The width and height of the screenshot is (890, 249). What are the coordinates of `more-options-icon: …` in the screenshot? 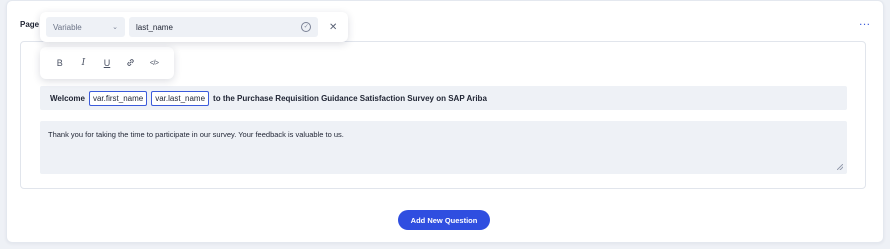 It's located at (864, 23).